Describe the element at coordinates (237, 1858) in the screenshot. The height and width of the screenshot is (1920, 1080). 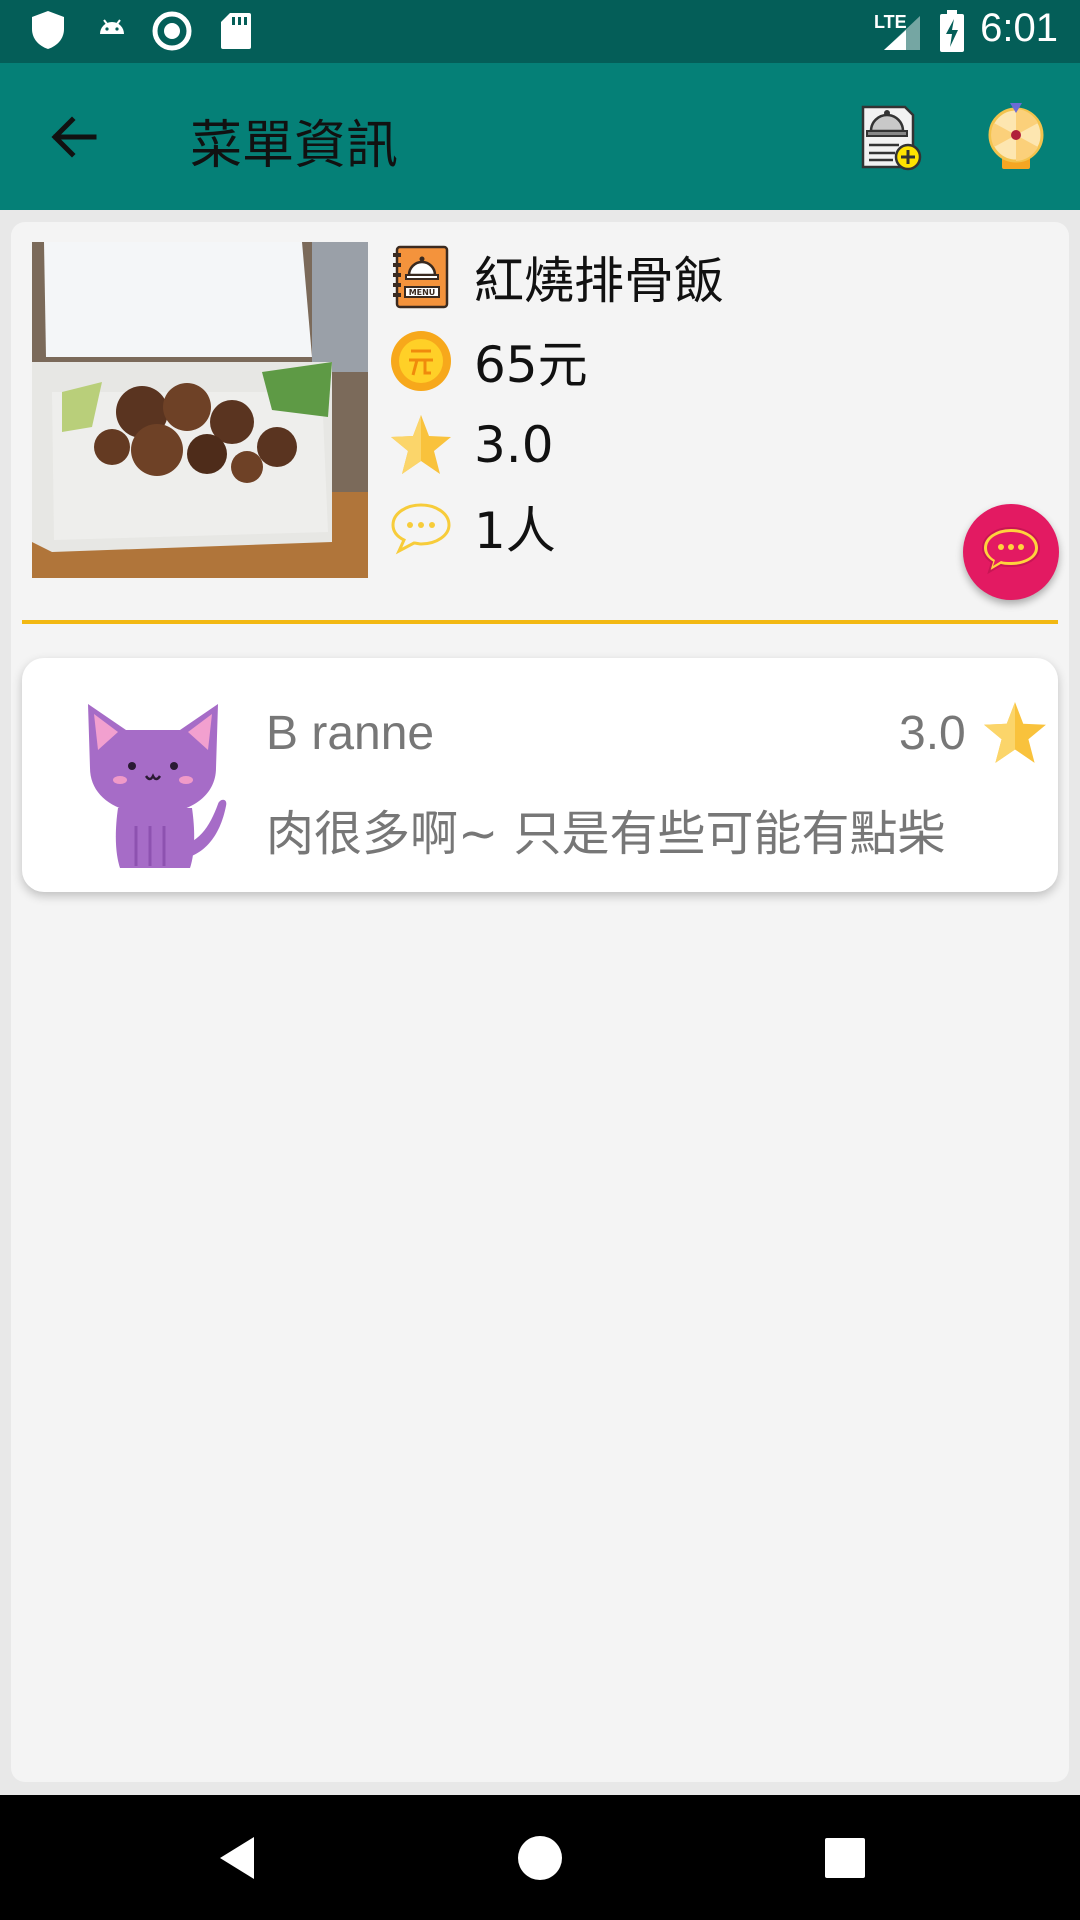
I see `back-nav-icon` at that location.